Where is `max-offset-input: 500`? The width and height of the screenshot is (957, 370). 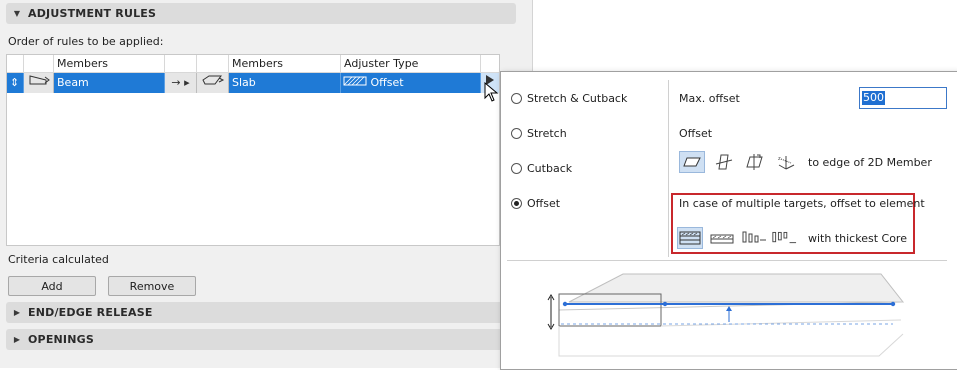
max-offset-input: 500 is located at coordinates (903, 98).